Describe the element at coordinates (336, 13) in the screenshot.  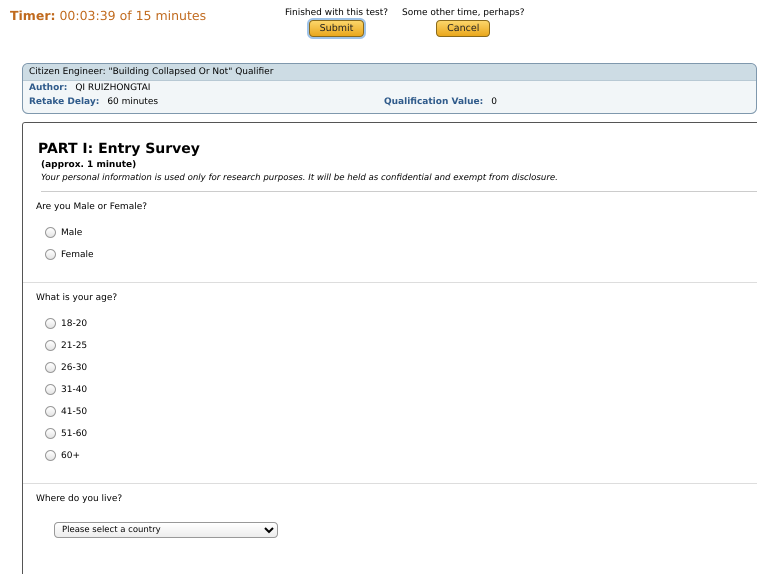
I see `button-prompt: Finished with this test?` at that location.